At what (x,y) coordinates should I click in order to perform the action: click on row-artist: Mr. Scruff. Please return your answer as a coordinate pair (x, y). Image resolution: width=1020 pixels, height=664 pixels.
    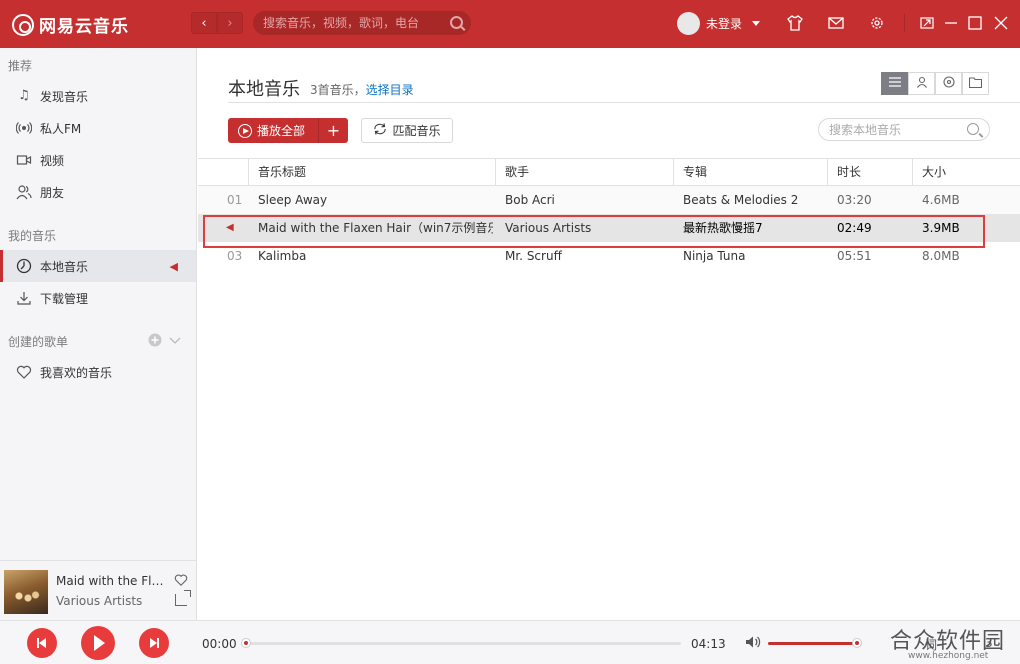
    Looking at the image, I should click on (587, 256).